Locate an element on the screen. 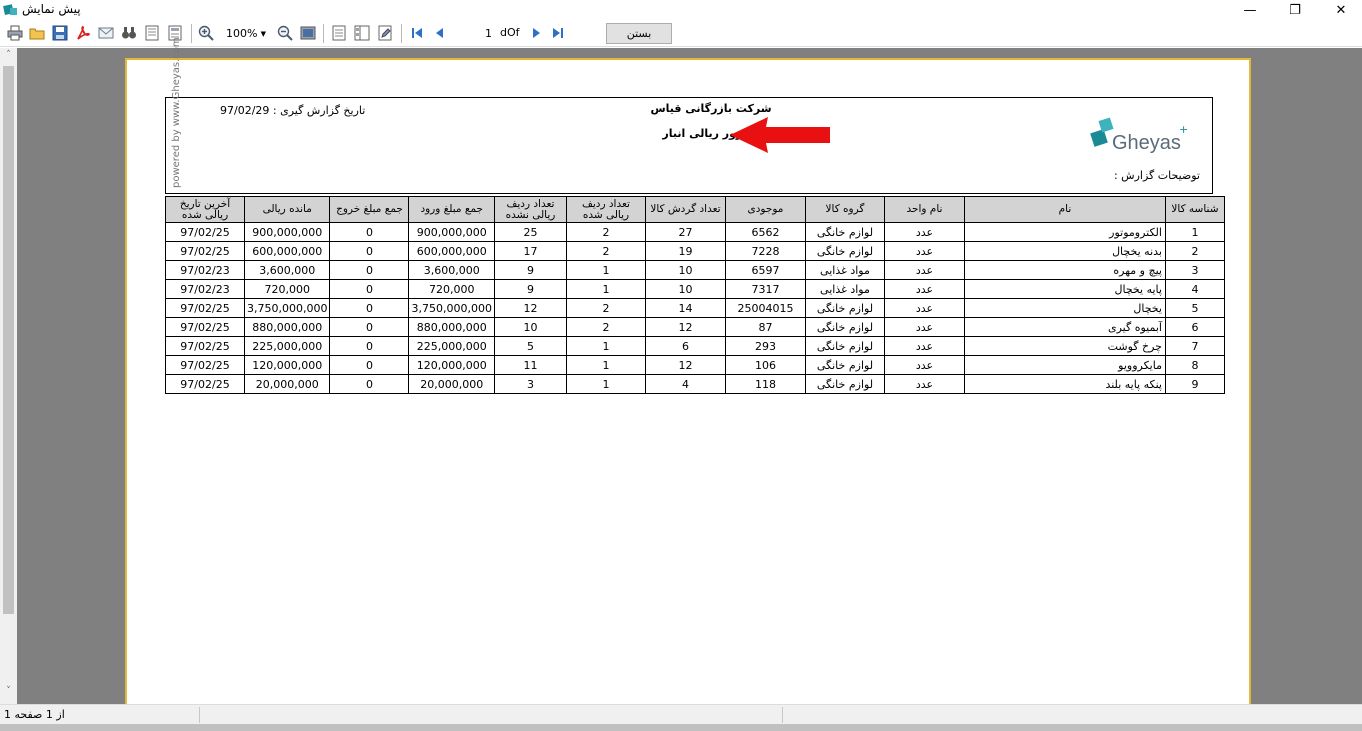 Image resolution: width=1362 pixels, height=731 pixels. previous-page-icon is located at coordinates (440, 33).